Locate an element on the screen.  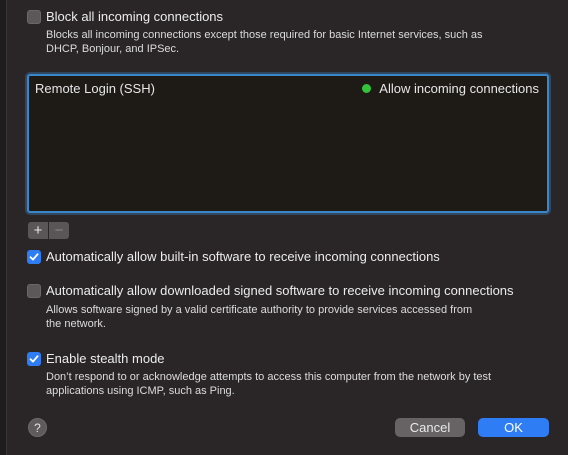
stealth-mode-checkbox is located at coordinates (34, 358).